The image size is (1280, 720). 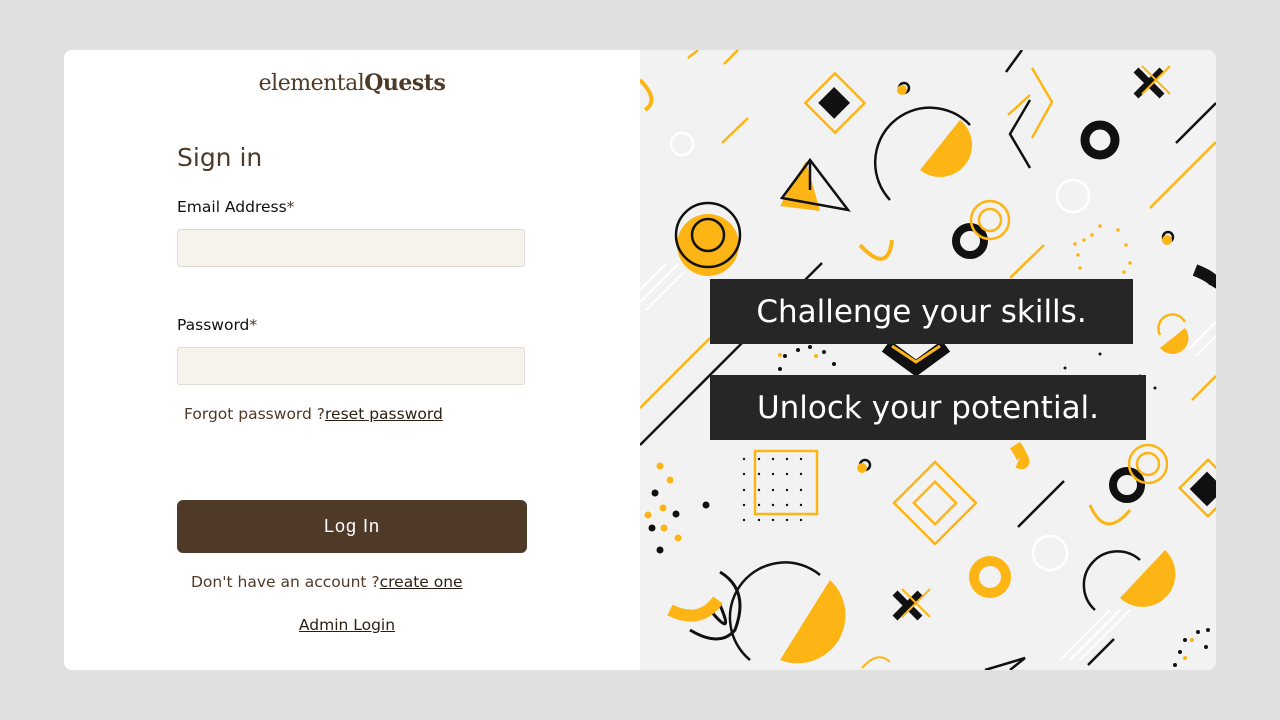 What do you see at coordinates (232, 207) in the screenshot?
I see `email-label-text: Email Address` at bounding box center [232, 207].